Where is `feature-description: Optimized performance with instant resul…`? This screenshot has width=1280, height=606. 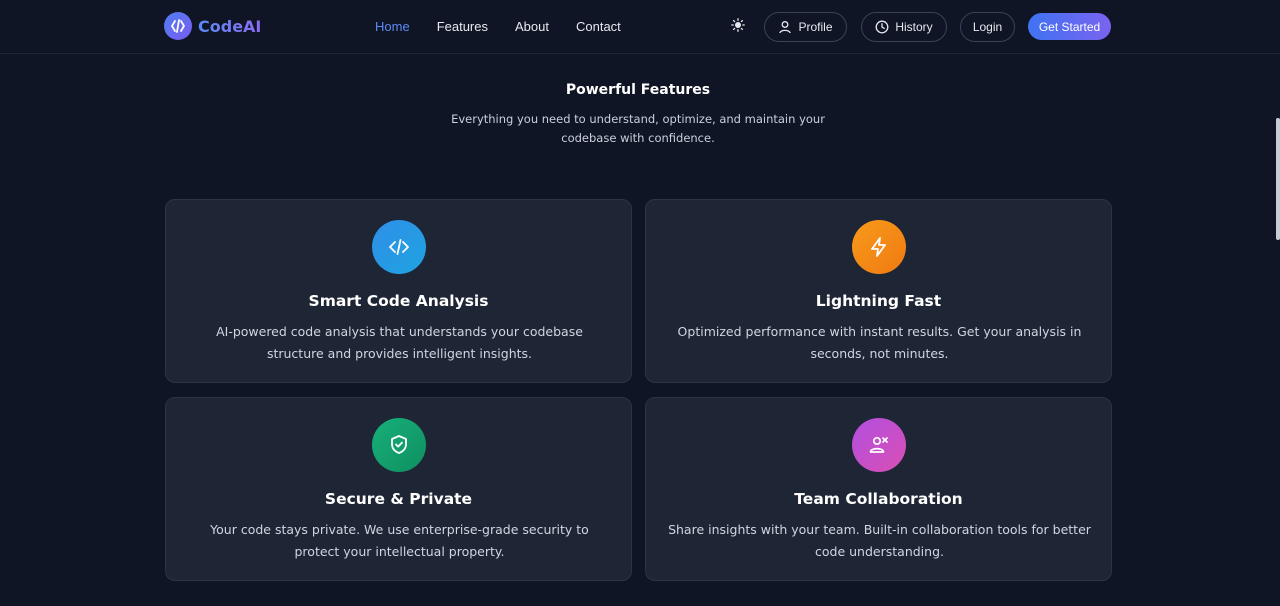 feature-description: Optimized performance with instant resul… is located at coordinates (879, 342).